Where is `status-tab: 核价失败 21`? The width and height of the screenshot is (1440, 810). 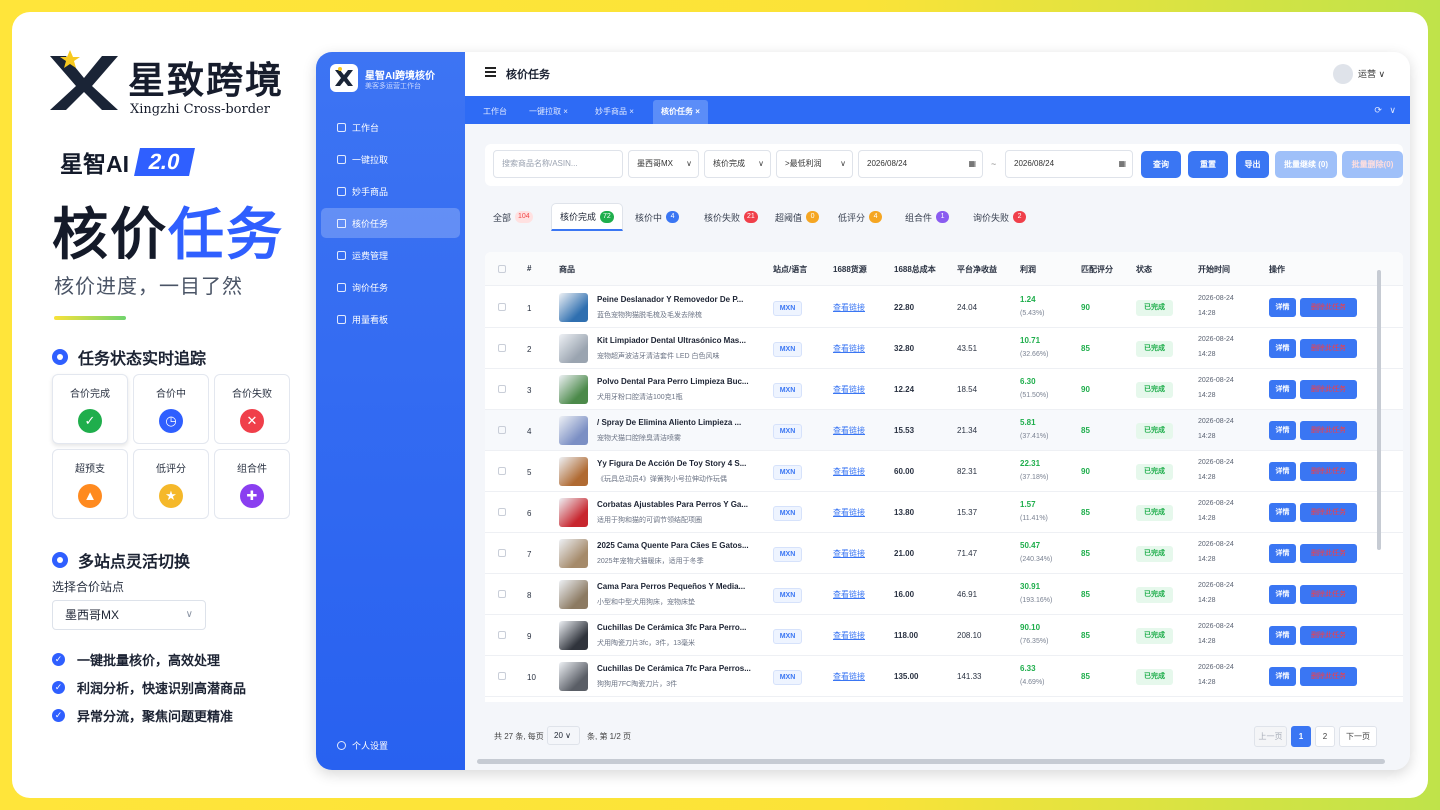
status-tab: 核价失败 21 is located at coordinates (731, 217).